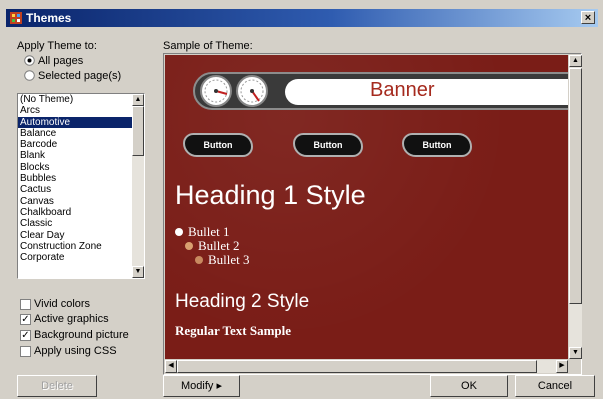 The height and width of the screenshot is (399, 603). I want to click on theme-list-item: Construction Zone, so click(81, 246).